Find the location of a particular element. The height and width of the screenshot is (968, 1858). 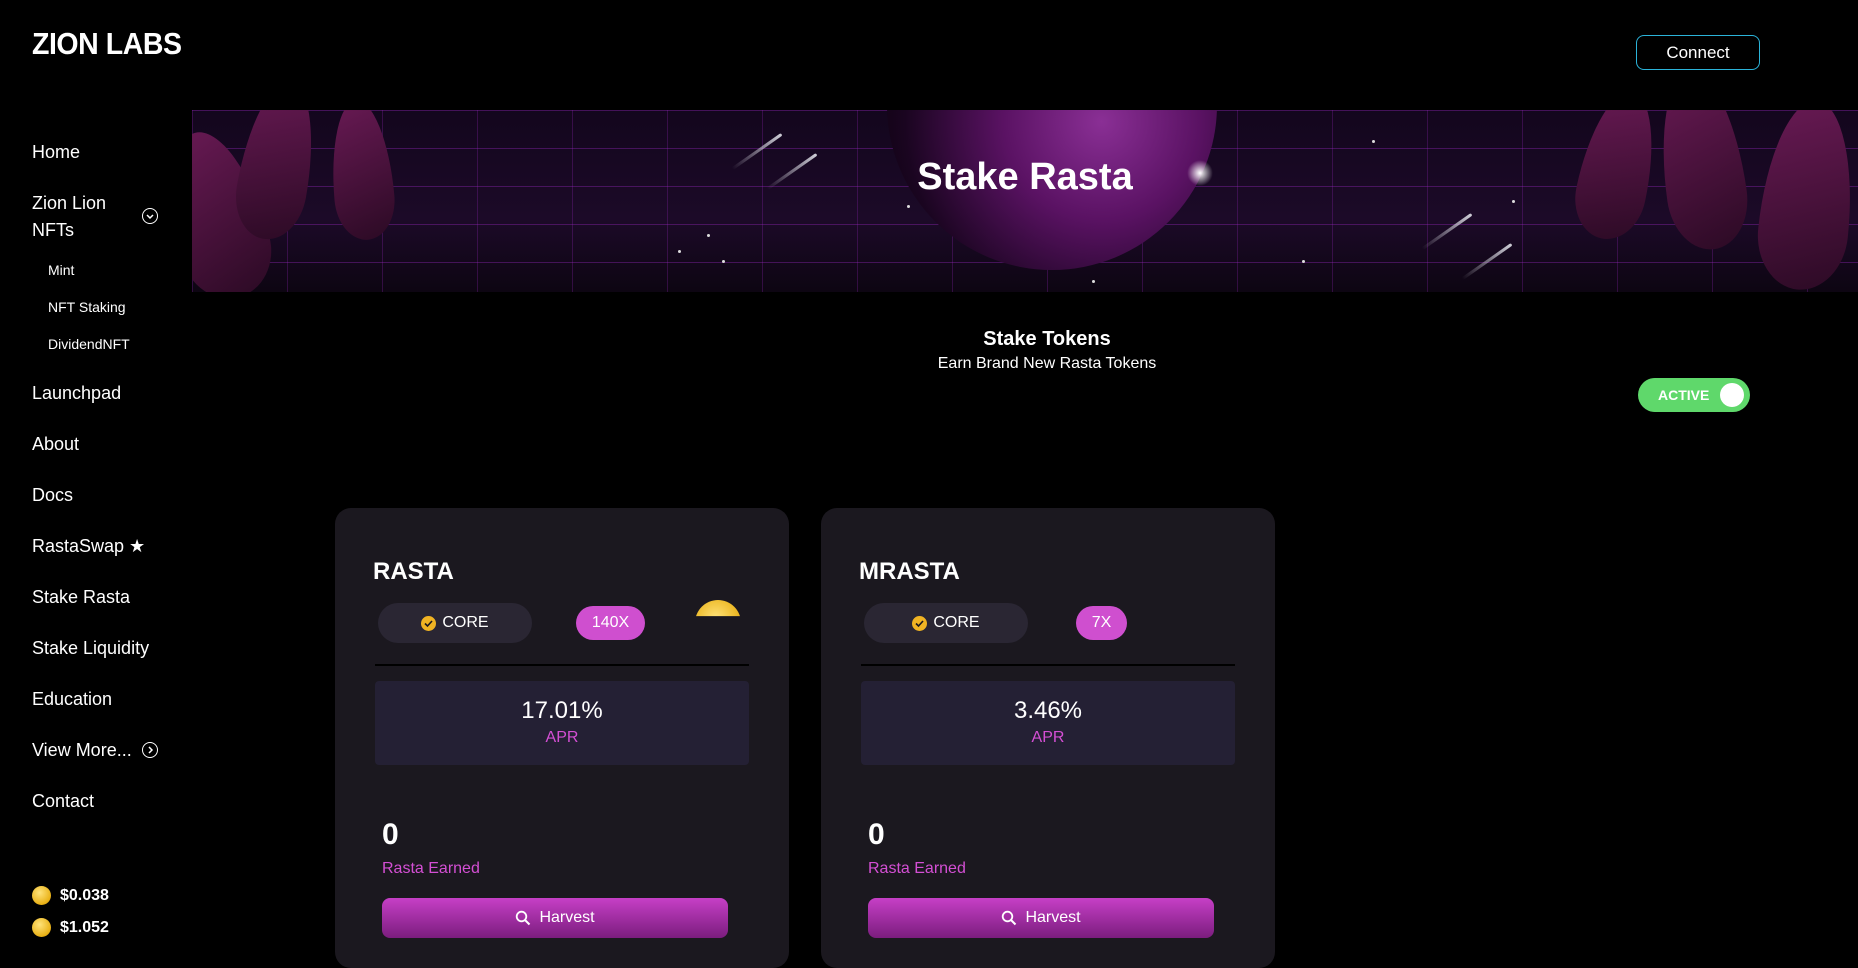

sidebar-item-zion-lion-nfts: Zion Lion is located at coordinates (69, 203).